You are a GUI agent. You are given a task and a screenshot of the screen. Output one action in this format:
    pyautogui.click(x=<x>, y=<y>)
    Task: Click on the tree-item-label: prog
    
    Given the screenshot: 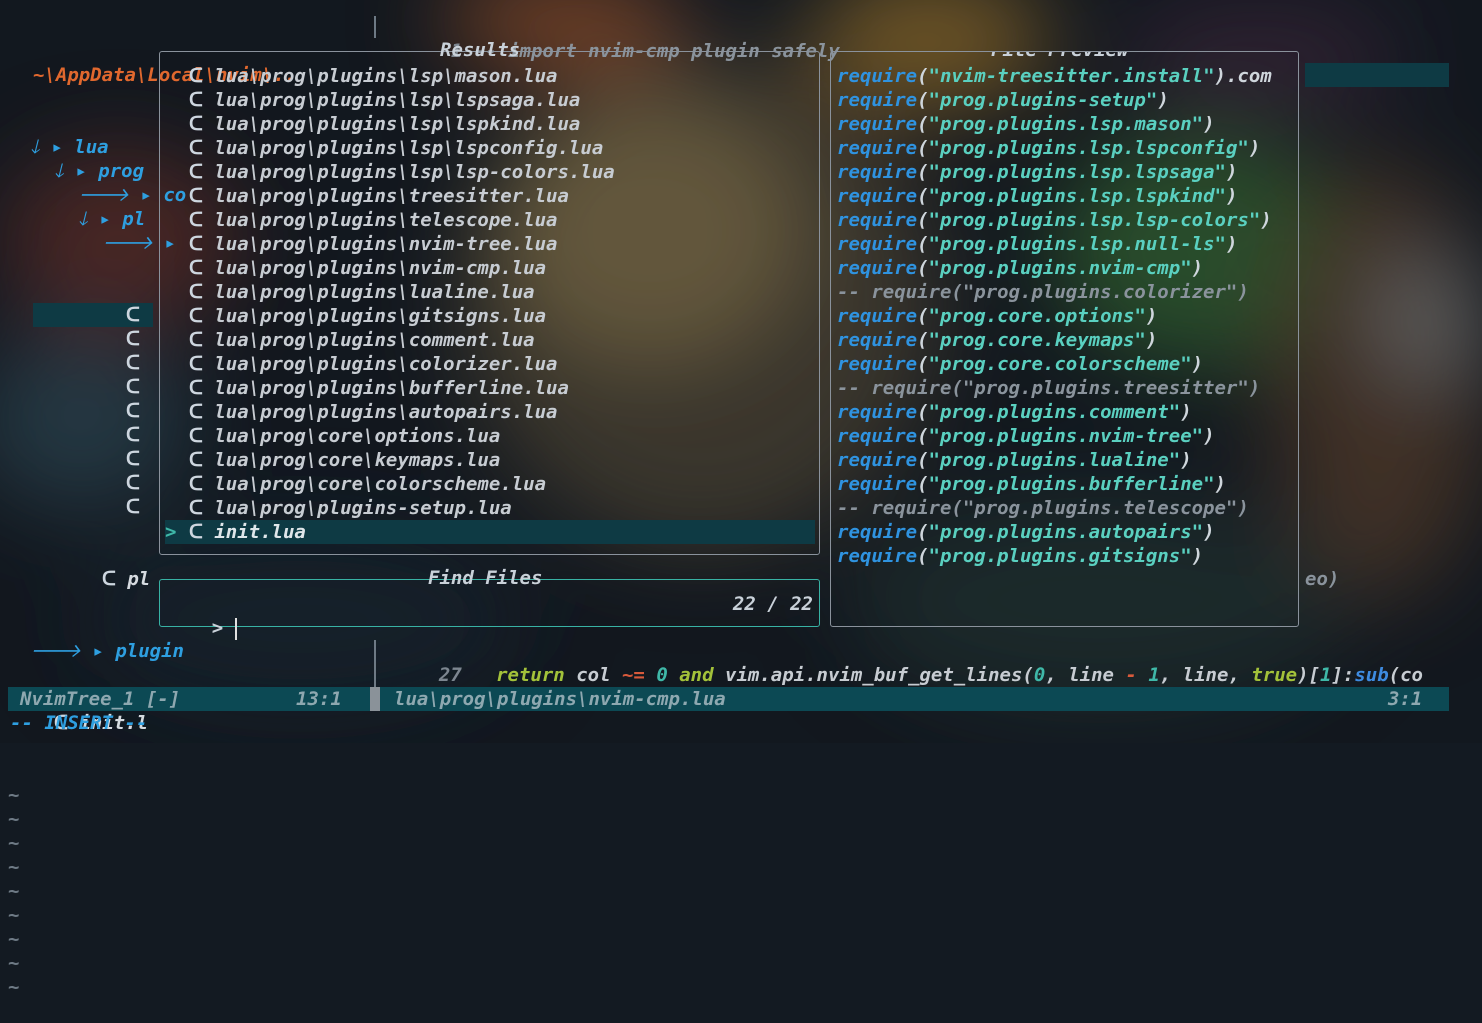 What is the action you would take?
    pyautogui.click(x=121, y=171)
    